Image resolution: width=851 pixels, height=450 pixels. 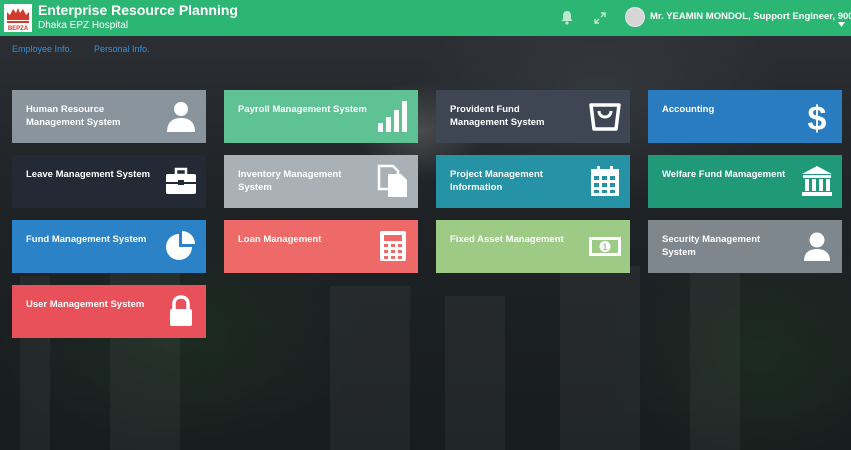 What do you see at coordinates (688, 109) in the screenshot?
I see `tile-label: Accounting` at bounding box center [688, 109].